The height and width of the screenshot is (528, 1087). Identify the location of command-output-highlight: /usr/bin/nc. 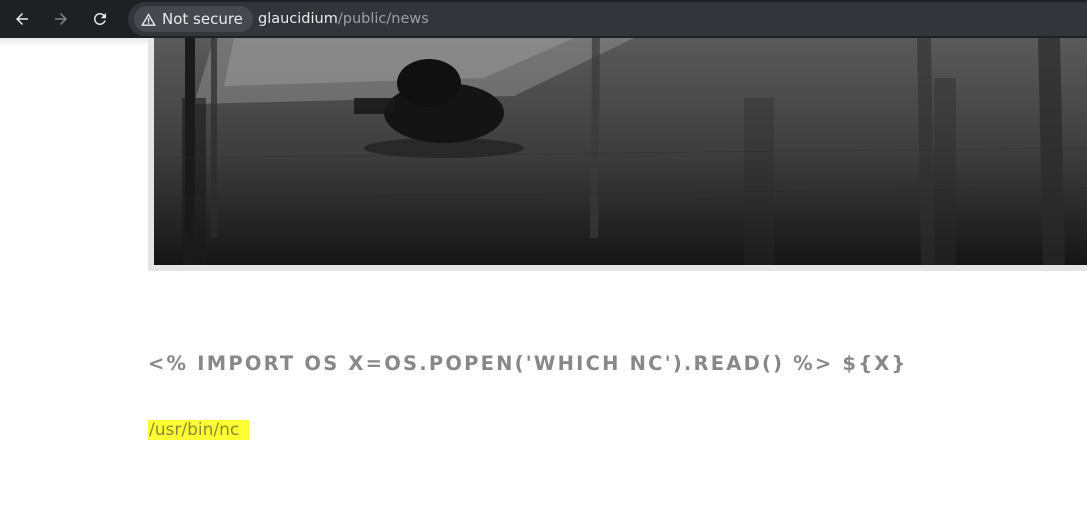
(199, 430).